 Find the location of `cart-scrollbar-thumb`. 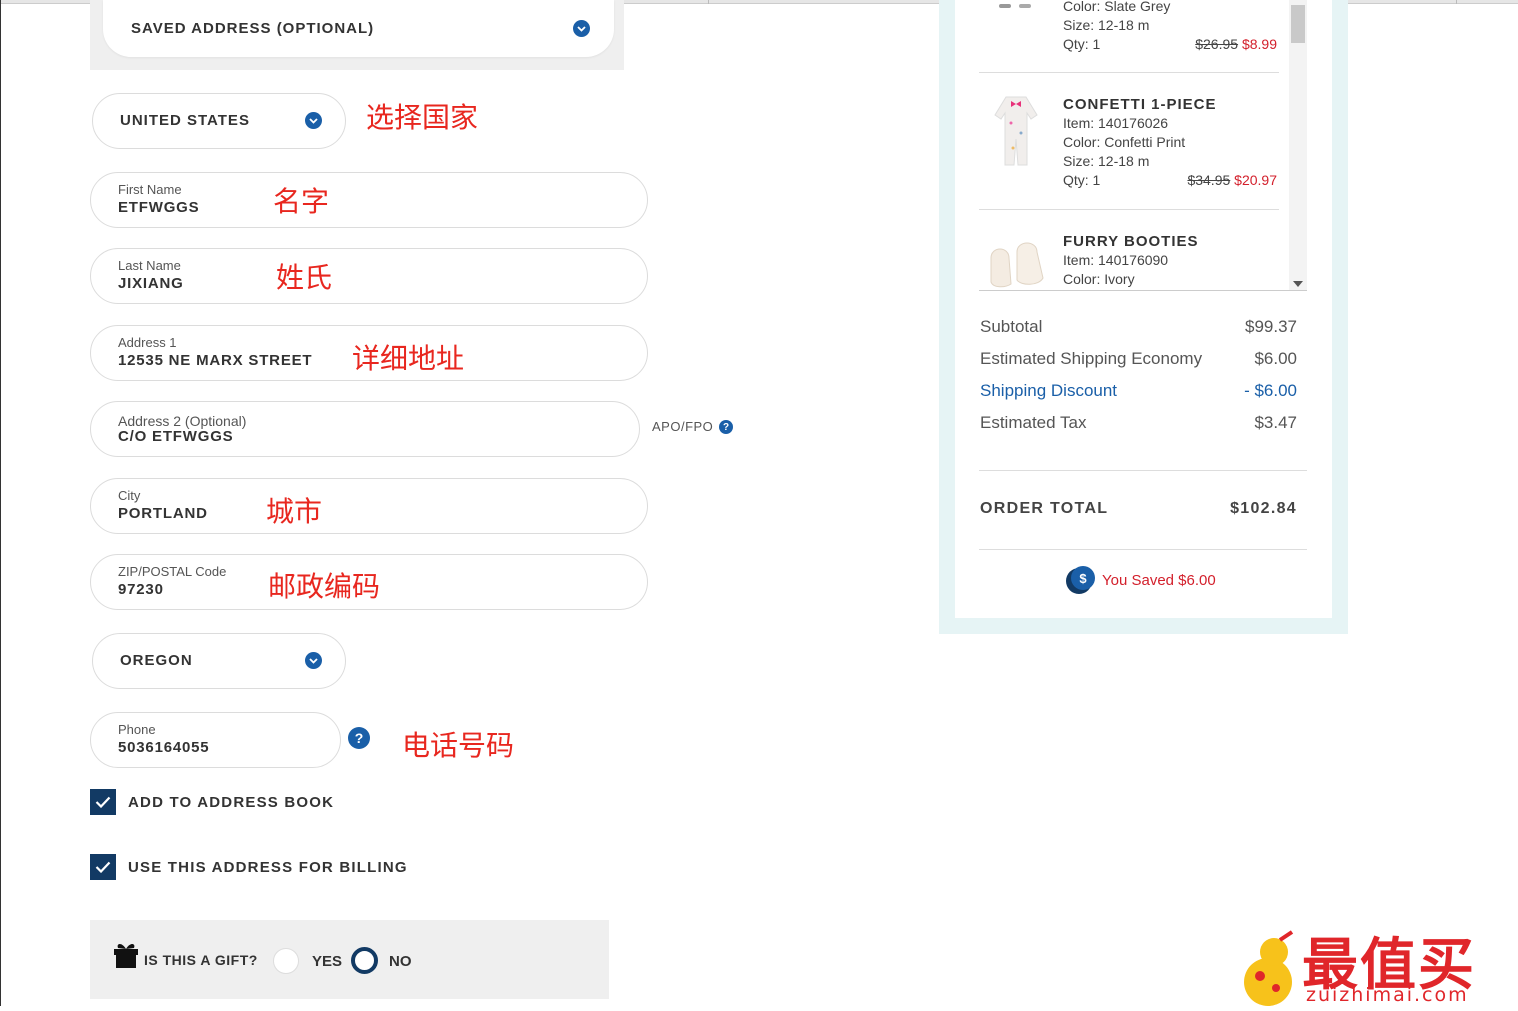

cart-scrollbar-thumb is located at coordinates (1298, 24).